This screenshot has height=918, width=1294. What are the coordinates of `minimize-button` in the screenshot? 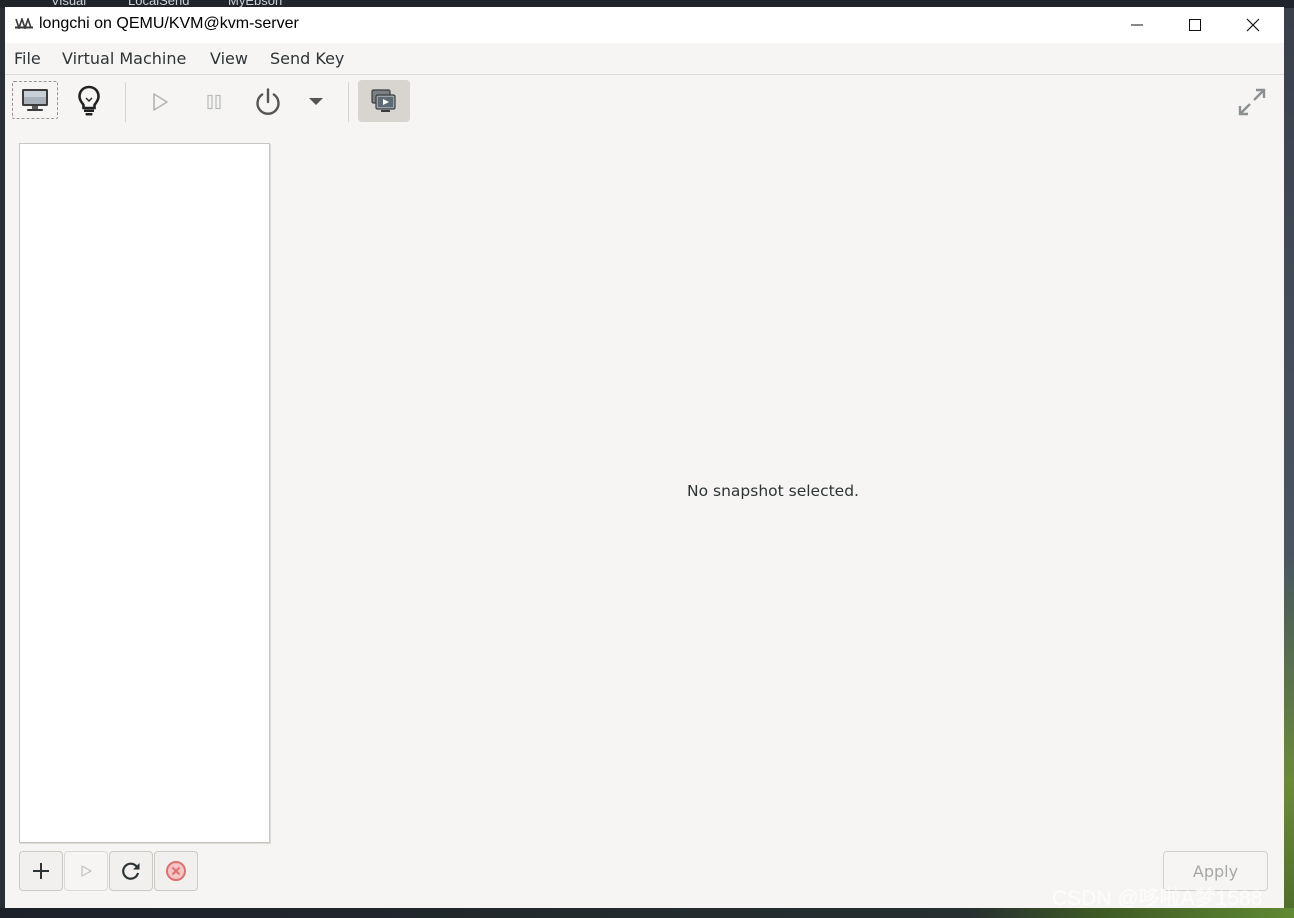 It's located at (1137, 25).